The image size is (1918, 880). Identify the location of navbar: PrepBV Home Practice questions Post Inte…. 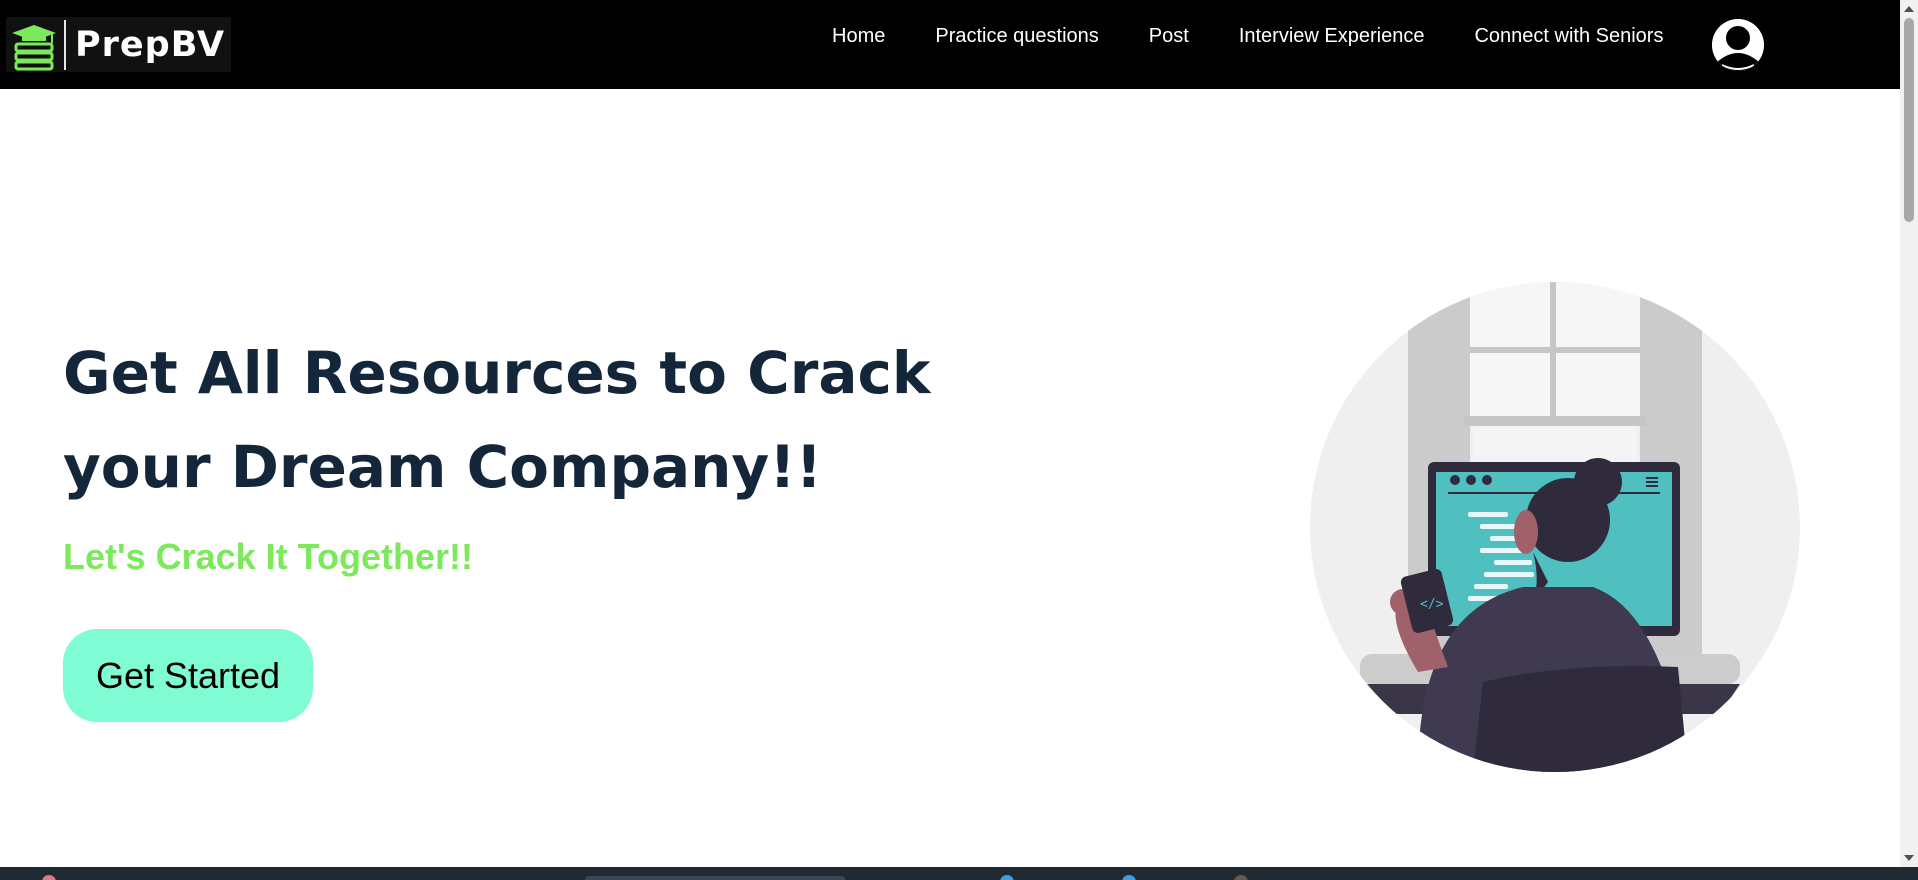
(950, 44).